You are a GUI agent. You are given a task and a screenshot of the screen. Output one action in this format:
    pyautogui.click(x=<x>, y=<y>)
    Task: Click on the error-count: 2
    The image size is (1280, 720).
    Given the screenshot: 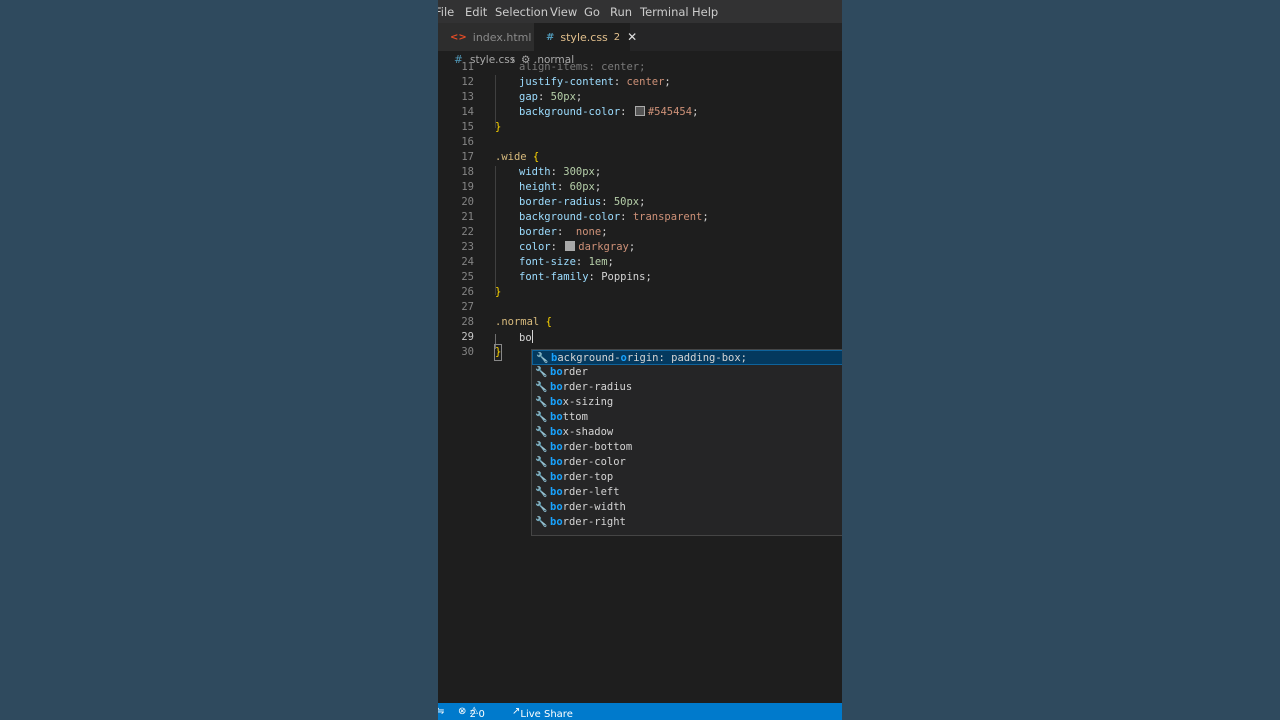 What is the action you would take?
    pyautogui.click(x=472, y=714)
    